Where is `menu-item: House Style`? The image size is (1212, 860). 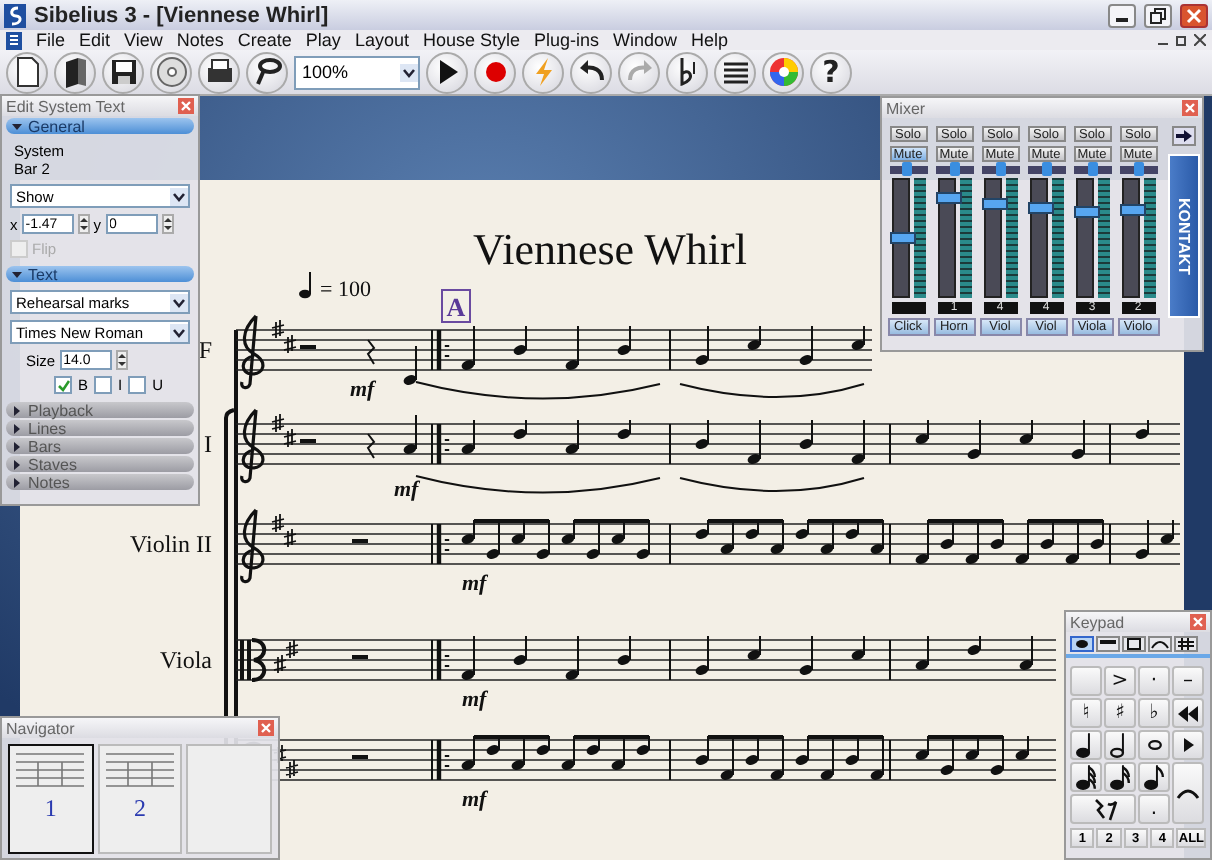 menu-item: House Style is located at coordinates (471, 40).